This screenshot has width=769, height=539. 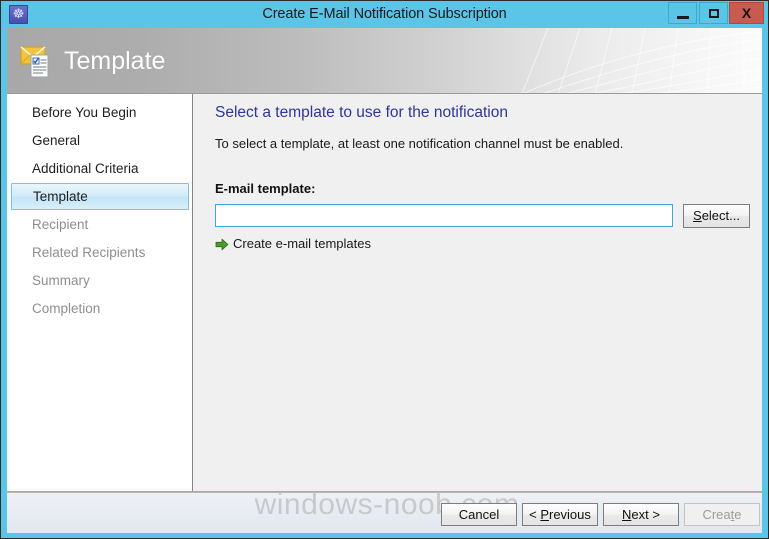 What do you see at coordinates (384, 61) in the screenshot?
I see `header-banner: Template` at bounding box center [384, 61].